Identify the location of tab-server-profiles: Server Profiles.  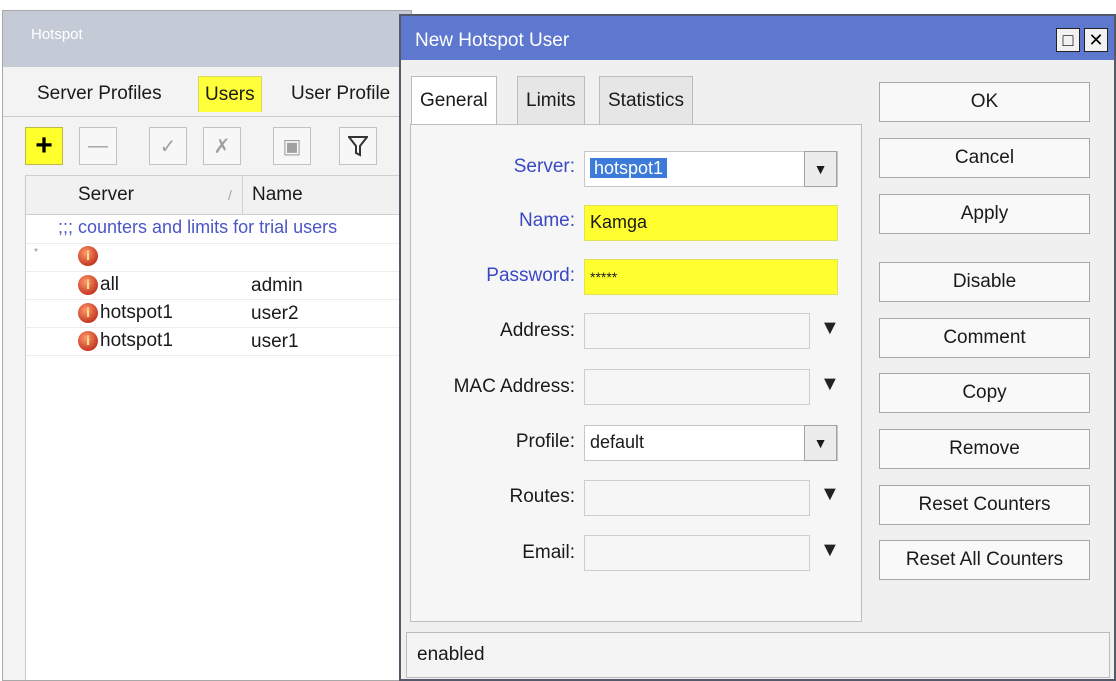
(99, 94).